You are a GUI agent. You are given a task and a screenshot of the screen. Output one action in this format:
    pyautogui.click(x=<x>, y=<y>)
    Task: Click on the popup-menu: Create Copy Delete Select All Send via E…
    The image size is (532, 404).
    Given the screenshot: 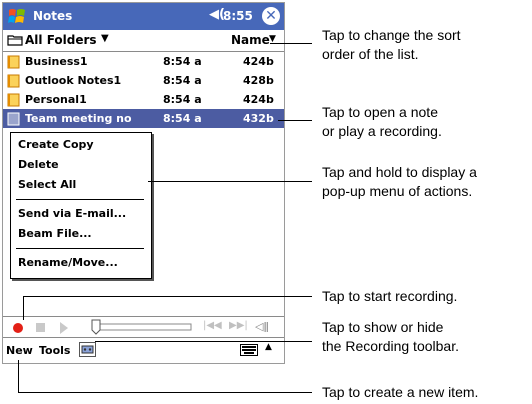 What is the action you would take?
    pyautogui.click(x=81, y=205)
    